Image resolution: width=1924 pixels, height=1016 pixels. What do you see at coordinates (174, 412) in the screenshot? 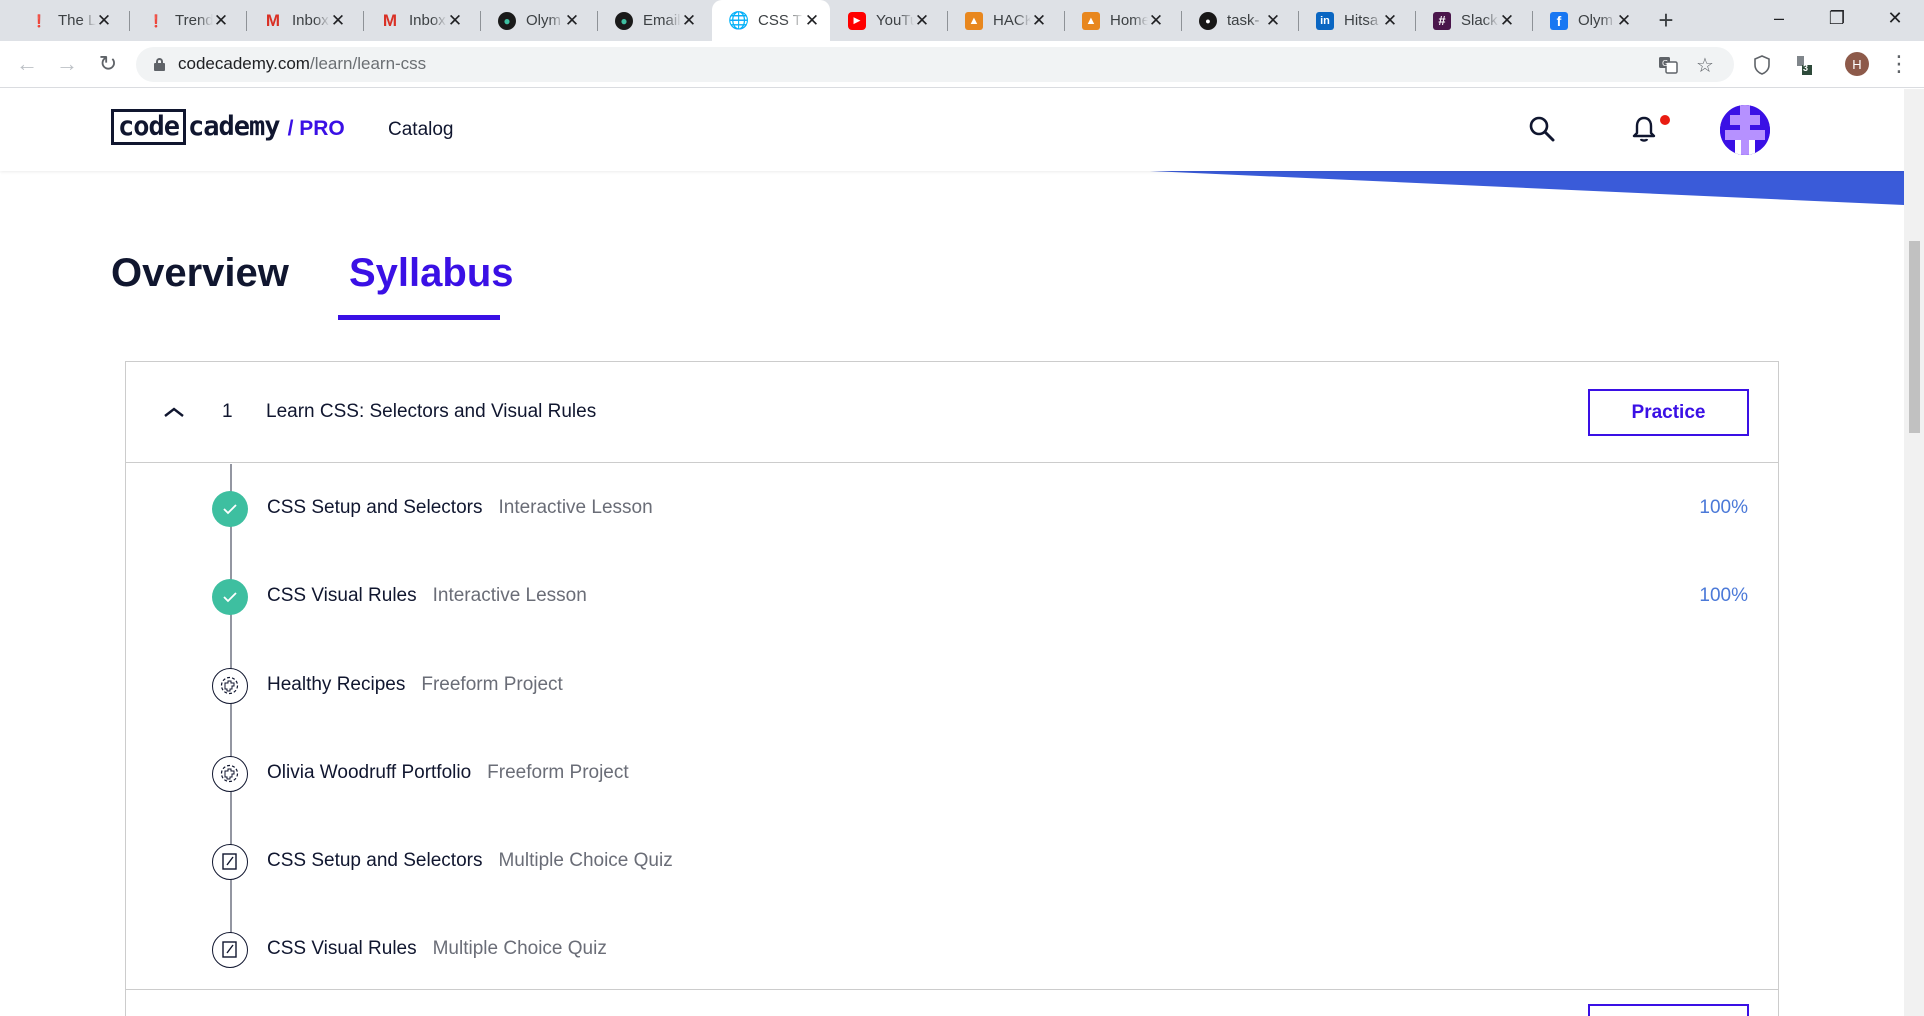
I see `chevron-up-icon` at bounding box center [174, 412].